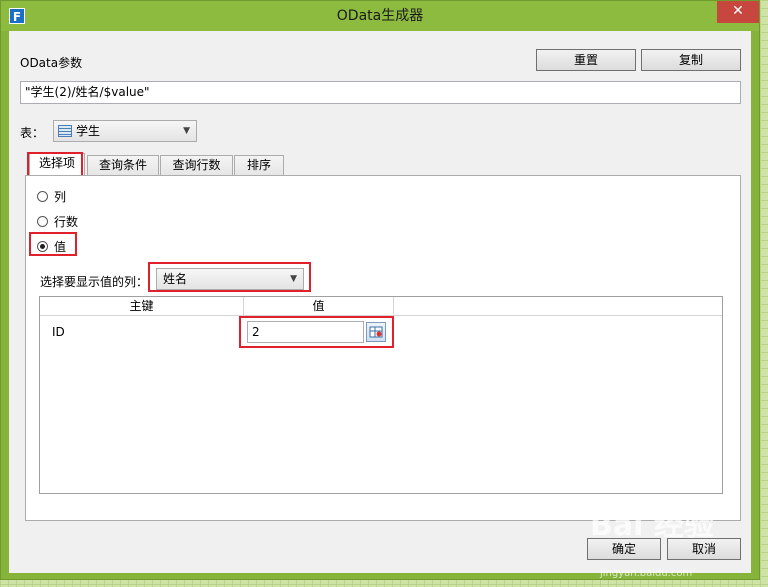 This screenshot has width=768, height=587. I want to click on reset-button: 重置, so click(586, 60).